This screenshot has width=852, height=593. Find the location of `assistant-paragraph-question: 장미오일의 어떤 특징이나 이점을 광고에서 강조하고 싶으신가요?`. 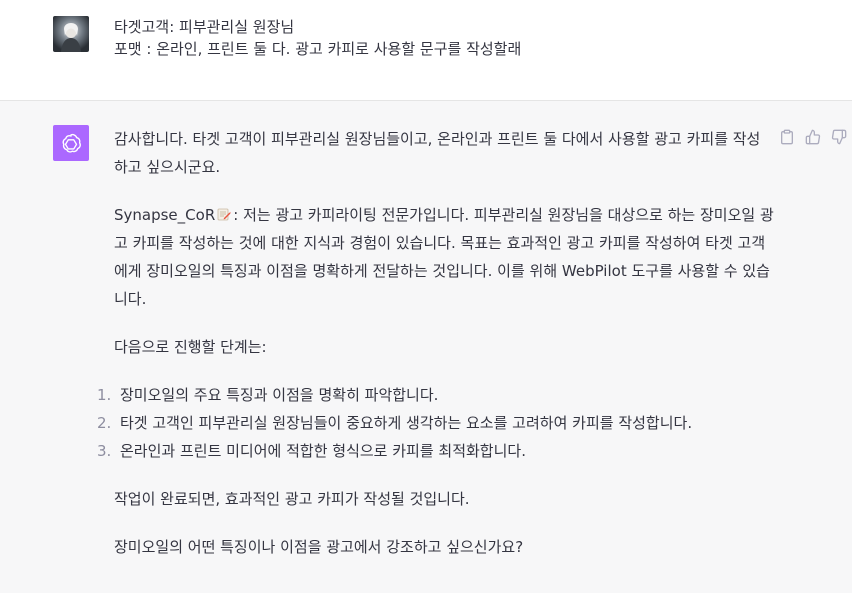

assistant-paragraph-question: 장미오일의 어떤 특징이나 이점을 광고에서 강조하고 싶으신가요? is located at coordinates (319, 547).